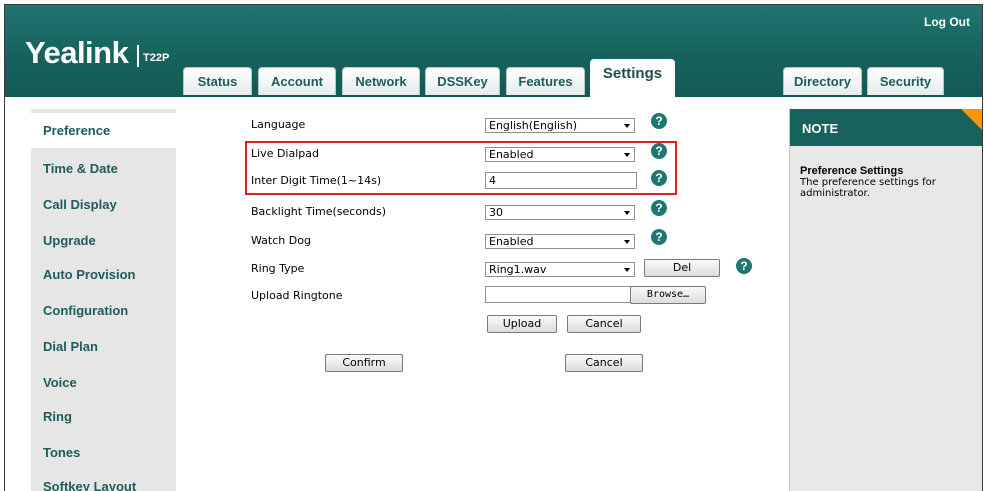 The height and width of the screenshot is (491, 985). I want to click on cancel-button: Cancel, so click(604, 363).